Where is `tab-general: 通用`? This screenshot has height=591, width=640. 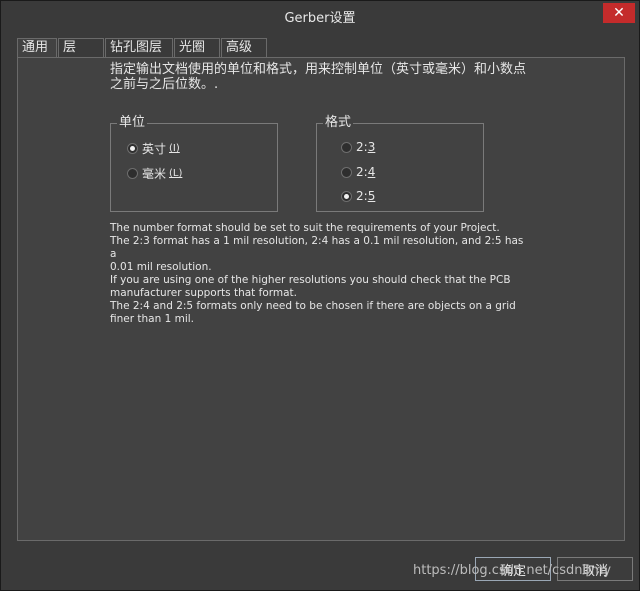
tab-general: 通用 is located at coordinates (37, 48).